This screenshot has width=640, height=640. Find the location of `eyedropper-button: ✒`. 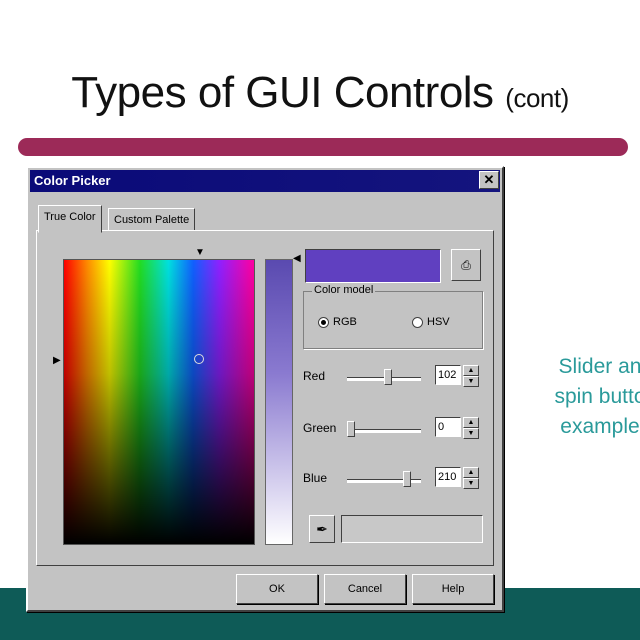

eyedropper-button: ✒ is located at coordinates (322, 529).